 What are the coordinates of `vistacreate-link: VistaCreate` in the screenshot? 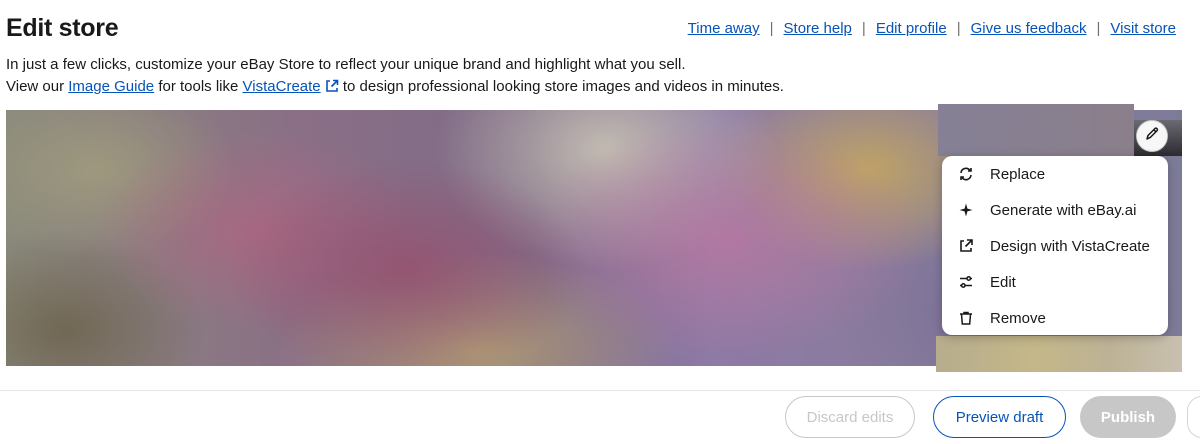 It's located at (282, 86).